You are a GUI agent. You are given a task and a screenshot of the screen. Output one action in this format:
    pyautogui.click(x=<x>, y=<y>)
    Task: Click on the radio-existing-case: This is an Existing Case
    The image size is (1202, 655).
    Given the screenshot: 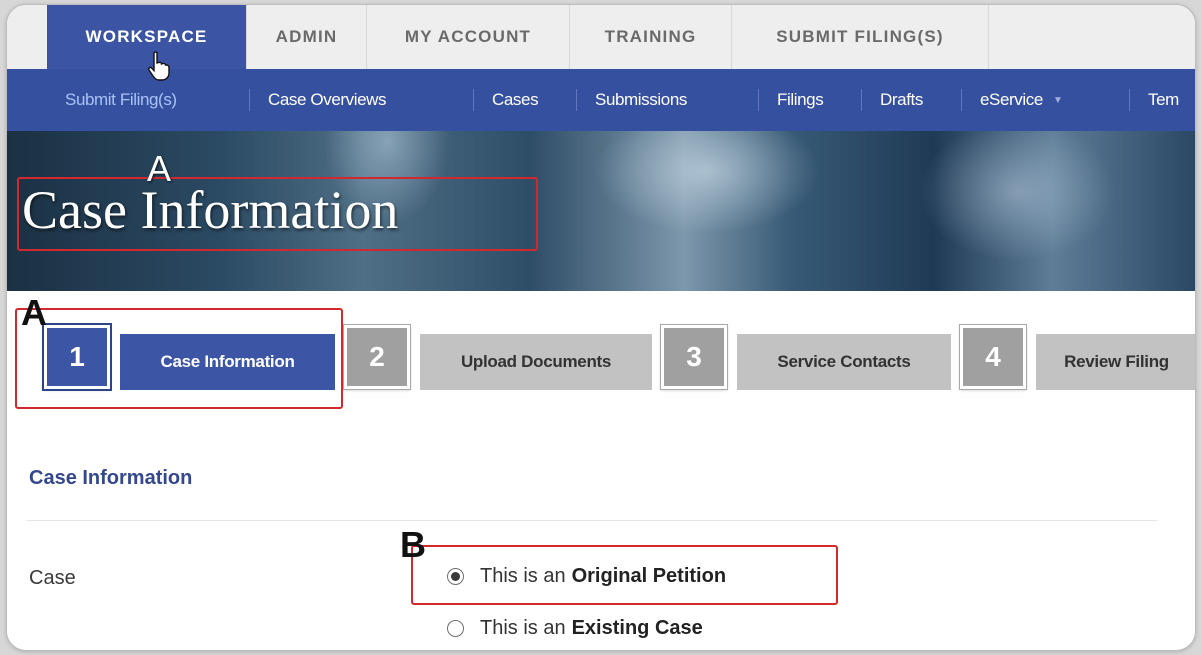 What is the action you would take?
    pyautogui.click(x=575, y=628)
    